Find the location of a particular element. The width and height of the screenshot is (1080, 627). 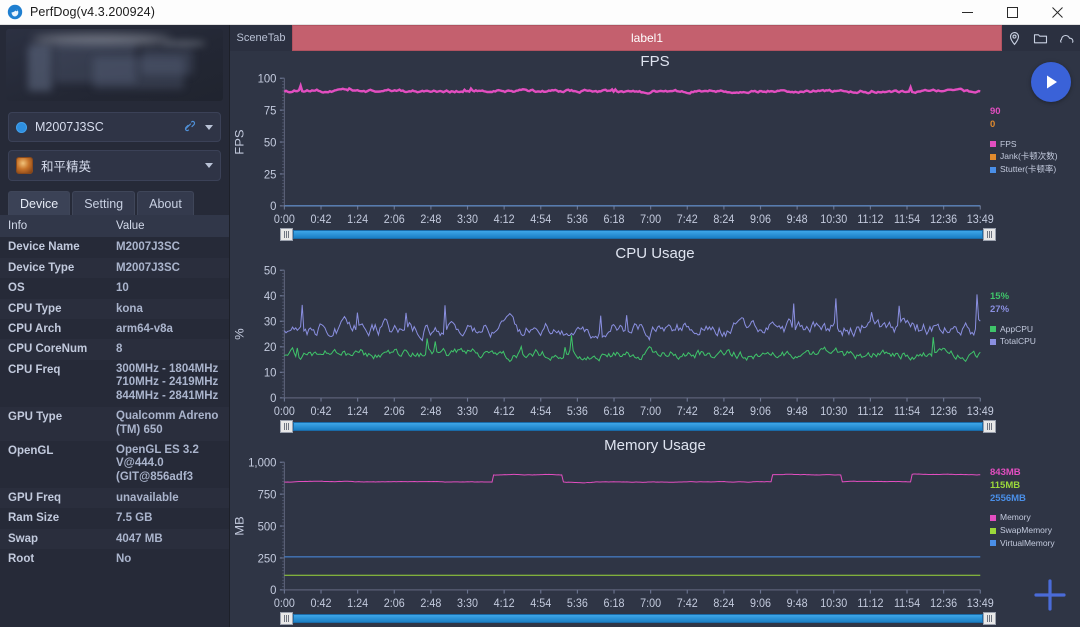

legend-current-value: 27% is located at coordinates (1000, 309).